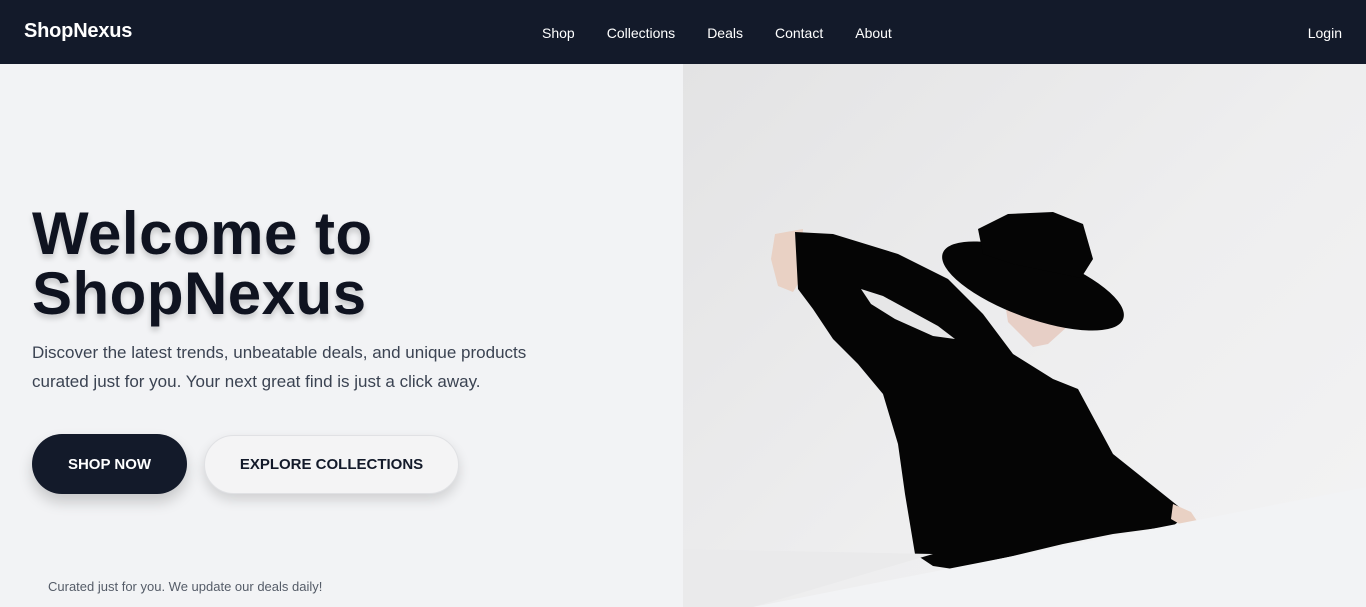 This screenshot has height=607, width=1366. Describe the element at coordinates (109, 464) in the screenshot. I see `shop-now-button: SHOP NOW` at that location.